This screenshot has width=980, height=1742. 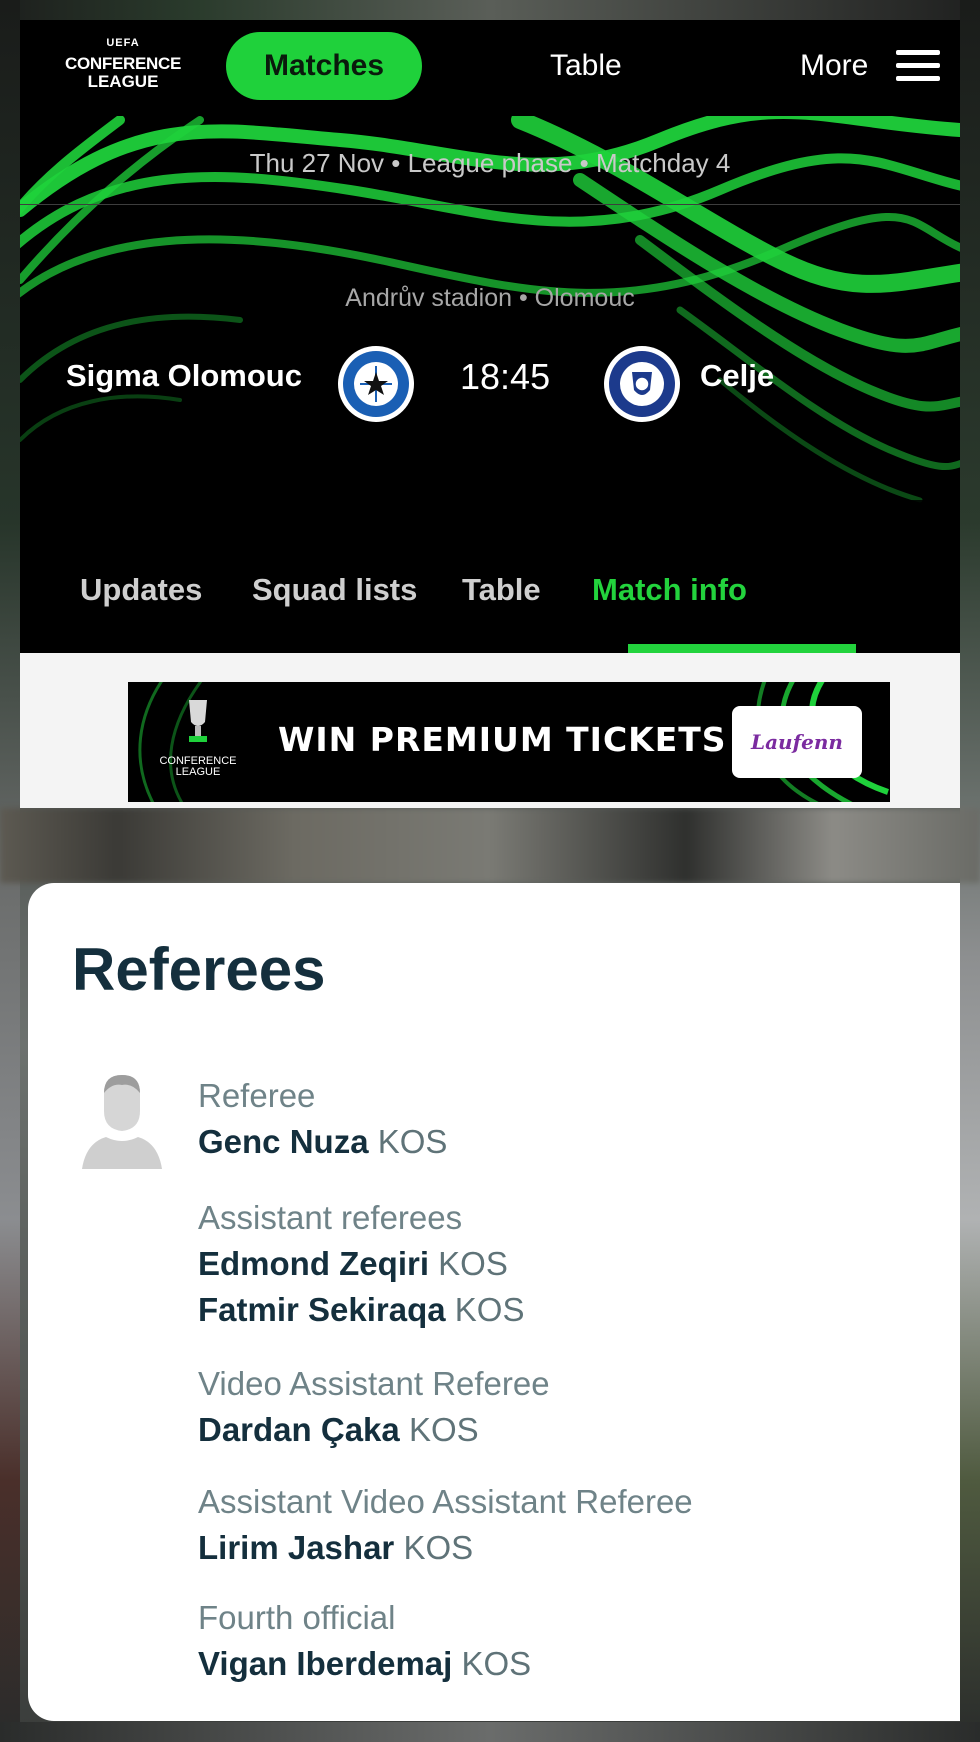 I want to click on official-name: Edmond Zeqiri, so click(x=313, y=1263).